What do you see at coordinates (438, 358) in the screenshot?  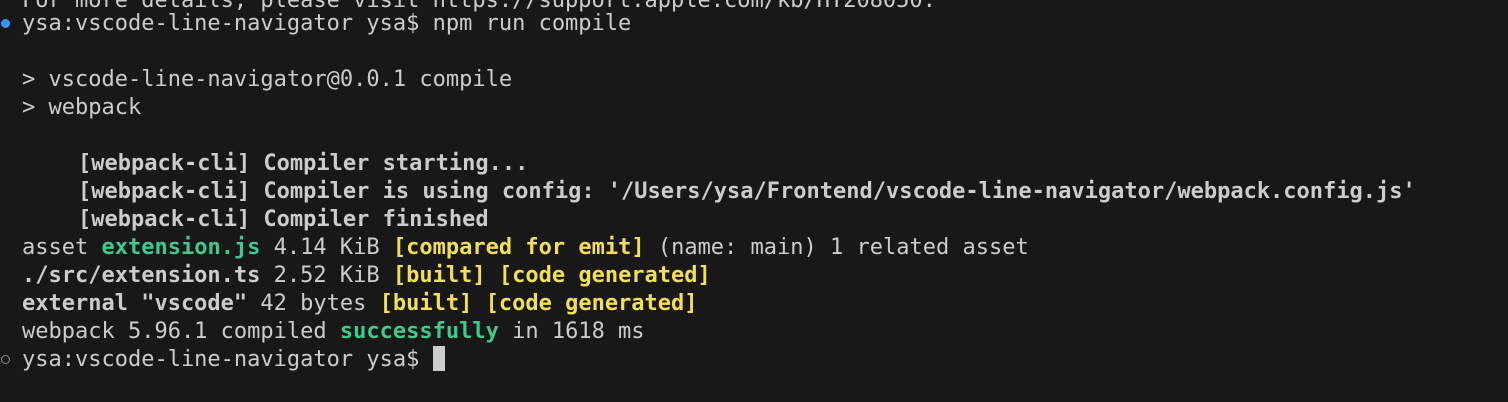 I see `terminal-cursor` at bounding box center [438, 358].